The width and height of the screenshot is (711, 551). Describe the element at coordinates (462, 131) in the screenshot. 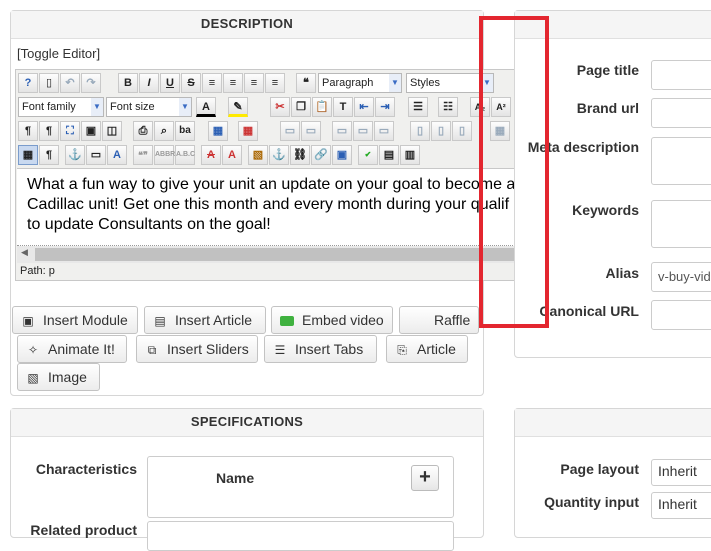

I see `delete-col-icon: ▯` at that location.